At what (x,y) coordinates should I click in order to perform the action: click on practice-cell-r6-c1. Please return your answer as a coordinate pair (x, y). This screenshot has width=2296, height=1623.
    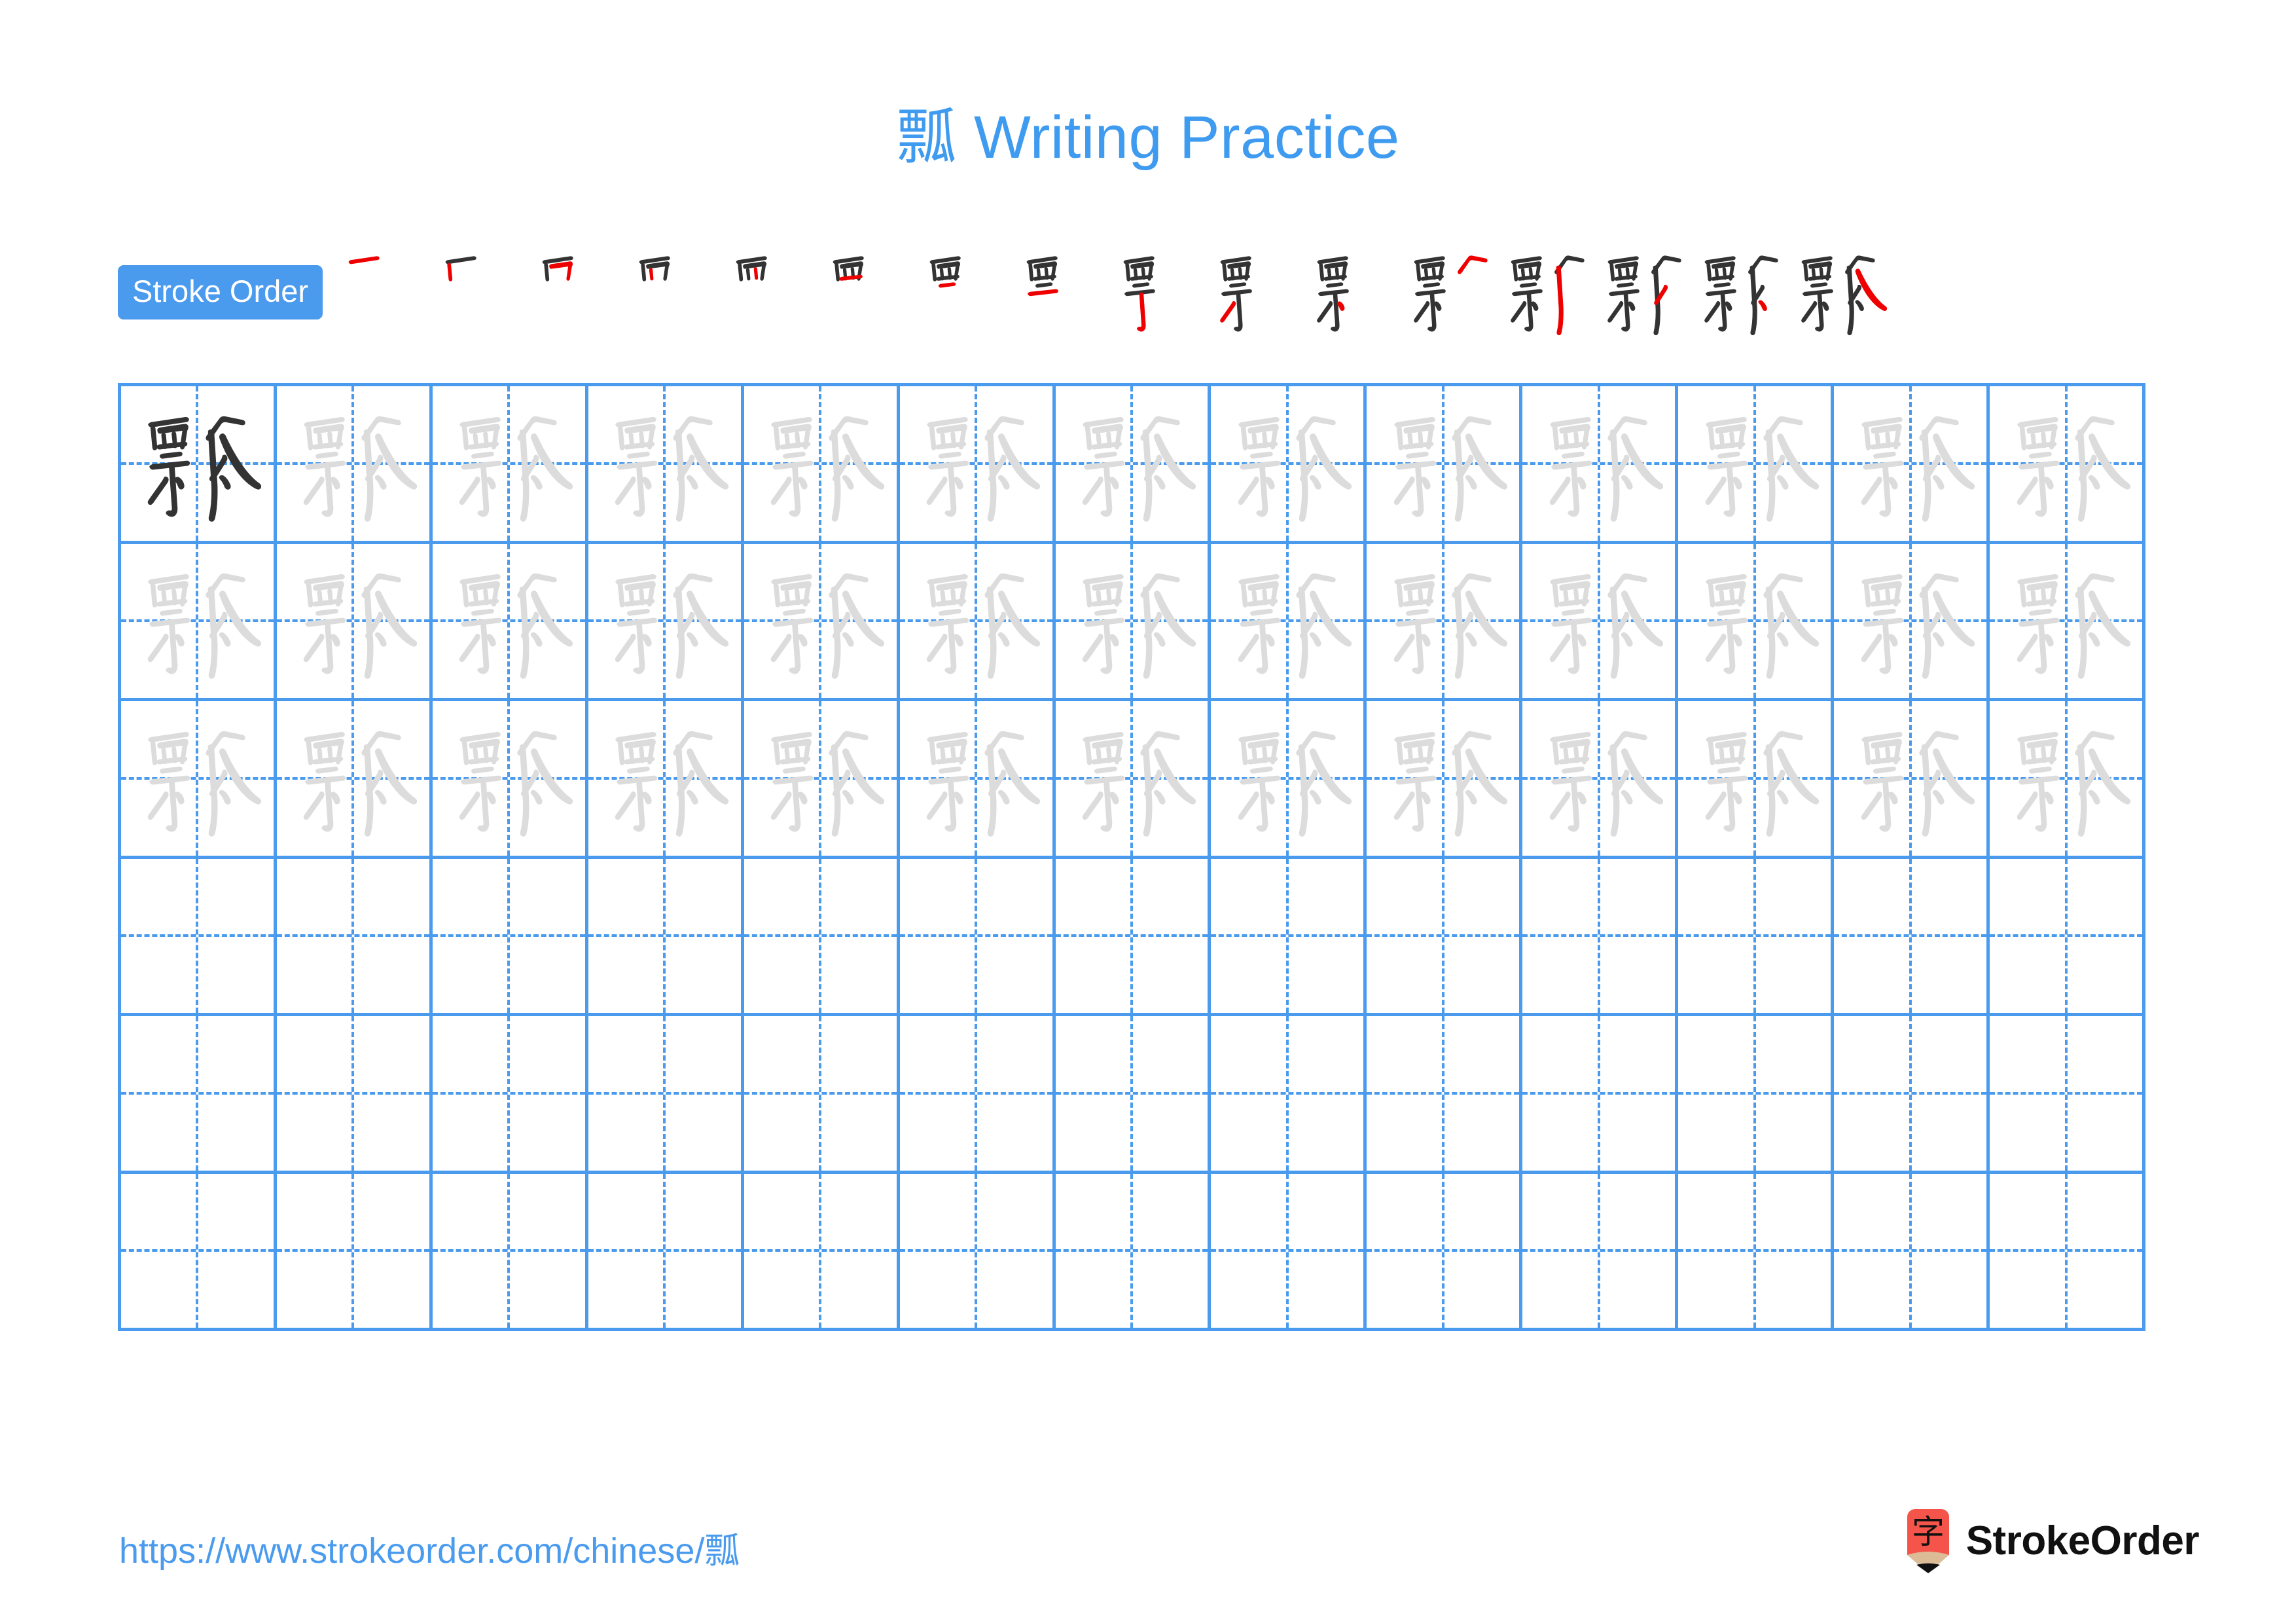
    Looking at the image, I should click on (199, 1250).